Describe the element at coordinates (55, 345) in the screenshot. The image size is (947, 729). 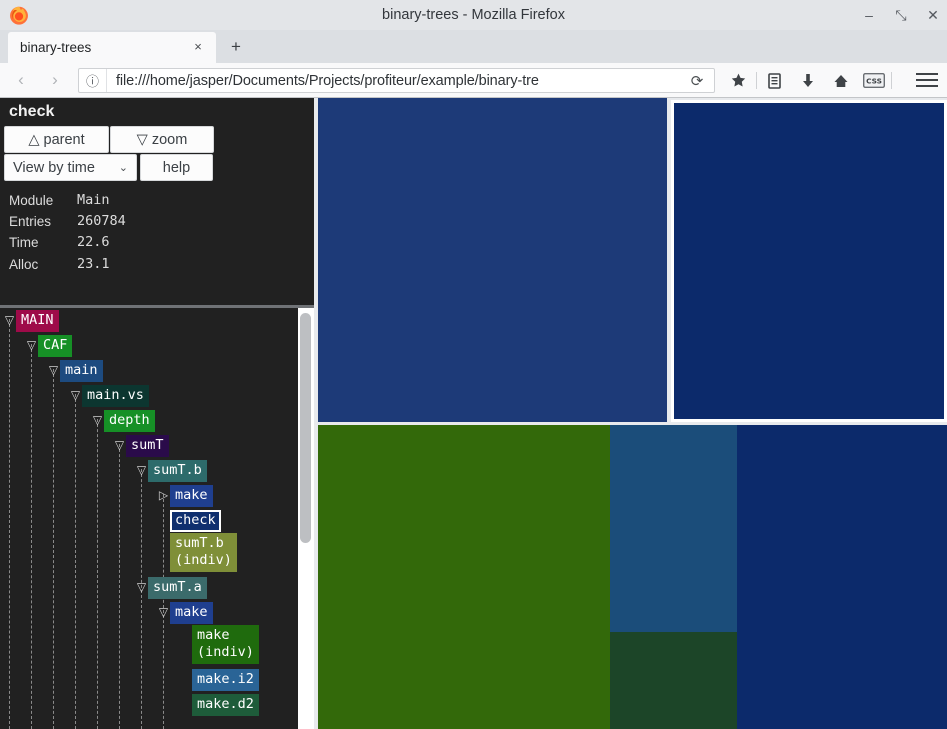
I see `tree-node-label: CAF` at that location.